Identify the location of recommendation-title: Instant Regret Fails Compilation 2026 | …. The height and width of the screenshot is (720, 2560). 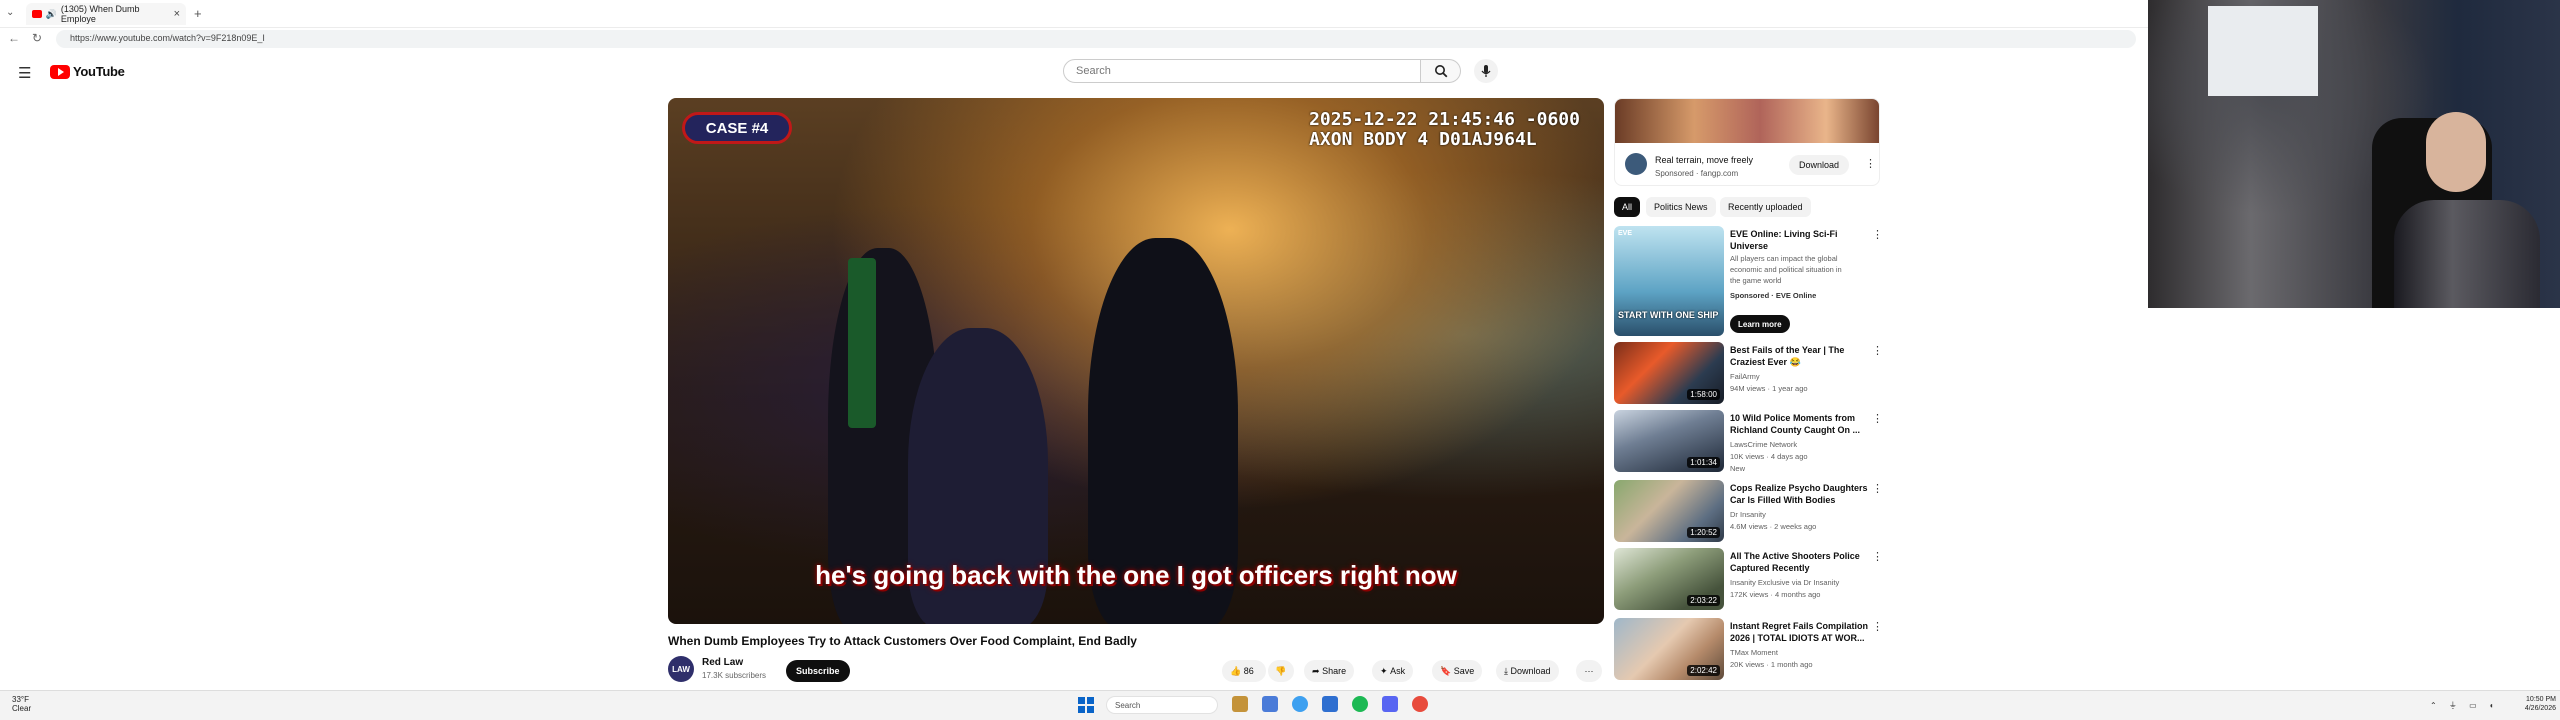
(1800, 632).